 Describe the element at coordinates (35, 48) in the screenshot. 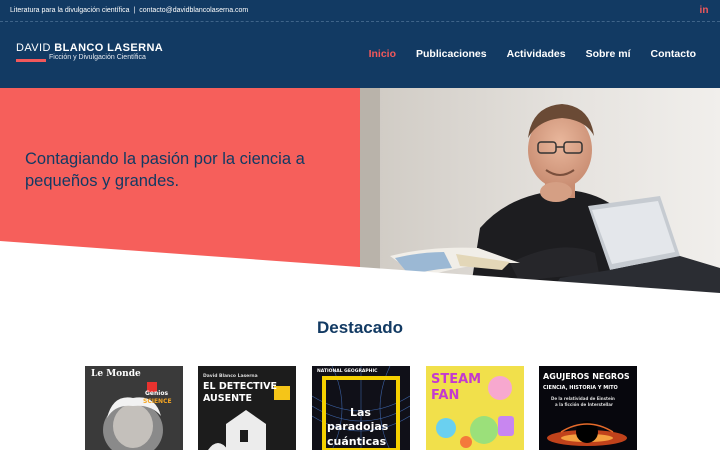

I see `logo-first-name: DAVID` at that location.